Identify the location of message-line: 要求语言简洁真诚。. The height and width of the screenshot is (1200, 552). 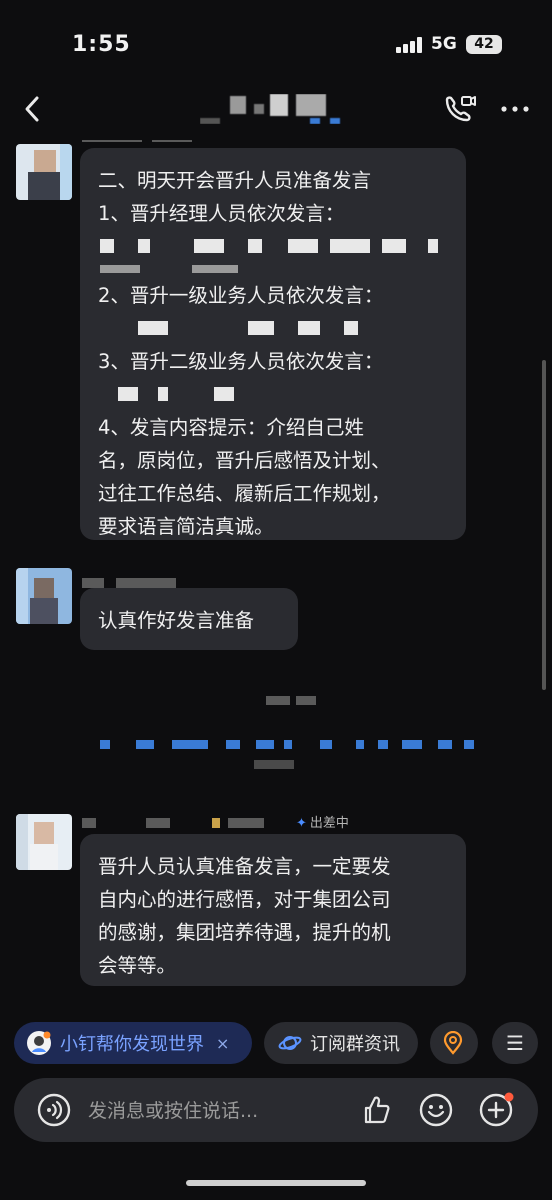
(186, 526).